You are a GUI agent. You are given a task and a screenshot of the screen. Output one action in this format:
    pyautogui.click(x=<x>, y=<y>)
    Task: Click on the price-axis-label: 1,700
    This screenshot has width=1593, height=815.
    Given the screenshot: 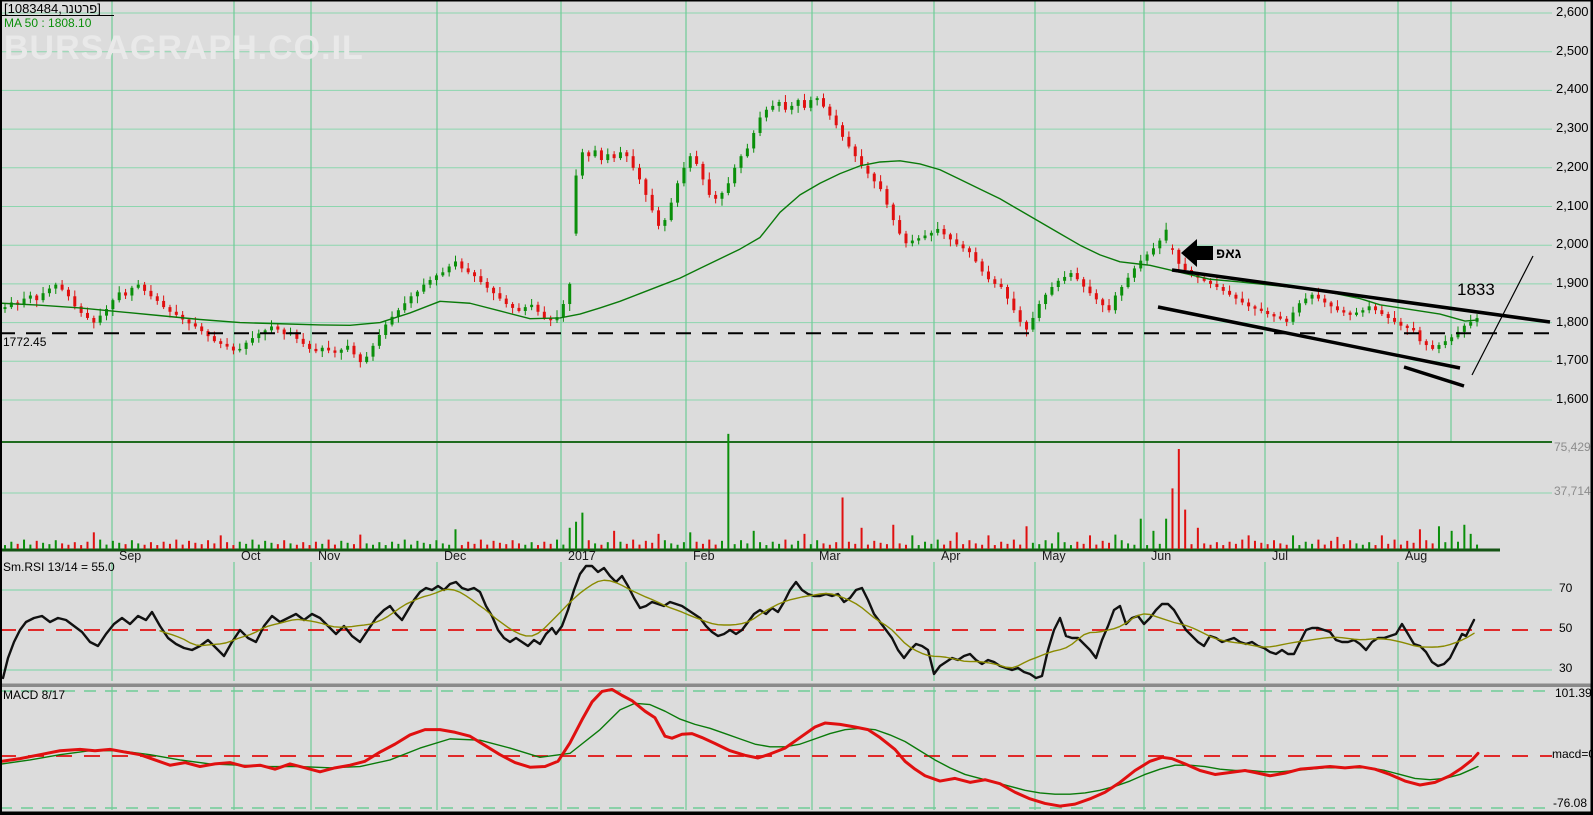 What is the action you would take?
    pyautogui.click(x=1572, y=360)
    